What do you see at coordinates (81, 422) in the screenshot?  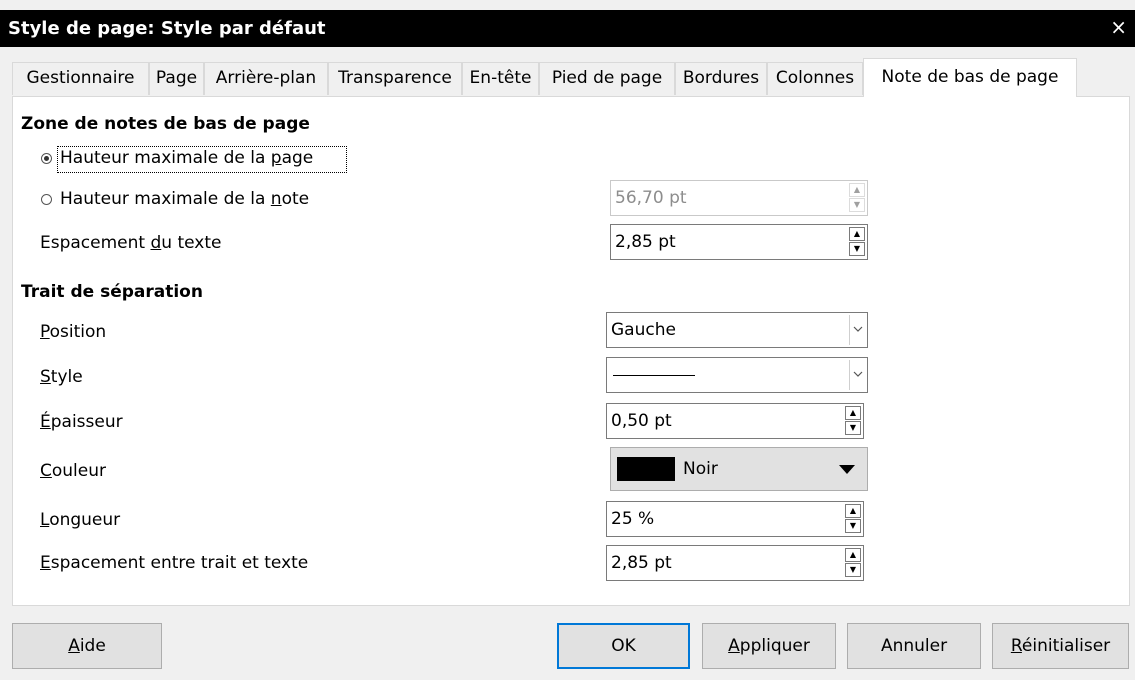 I see `thickness-label: Épaisseur` at bounding box center [81, 422].